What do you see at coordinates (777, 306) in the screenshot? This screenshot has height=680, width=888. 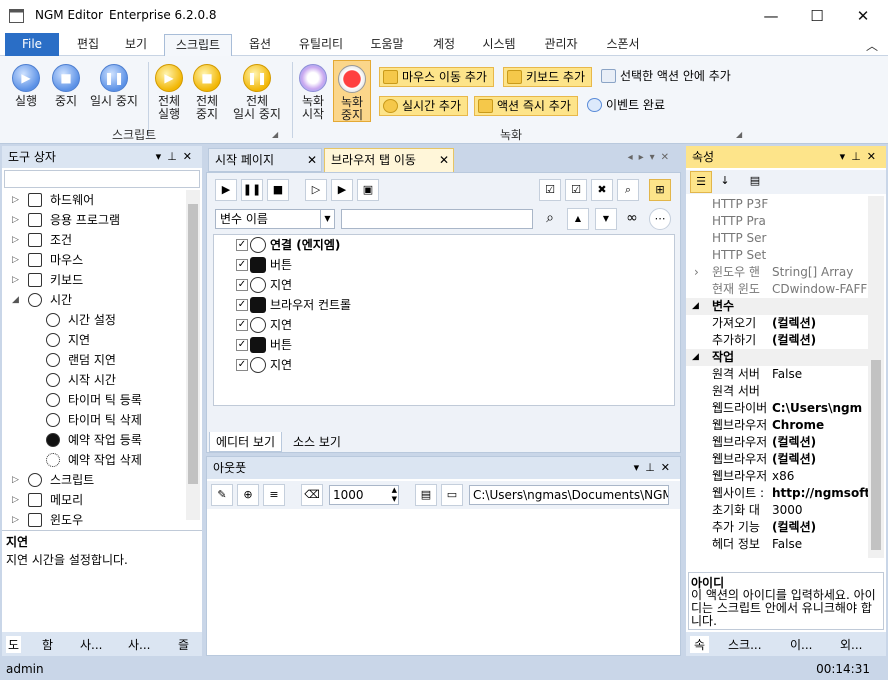 I see `property-category: ◢ 변수` at bounding box center [777, 306].